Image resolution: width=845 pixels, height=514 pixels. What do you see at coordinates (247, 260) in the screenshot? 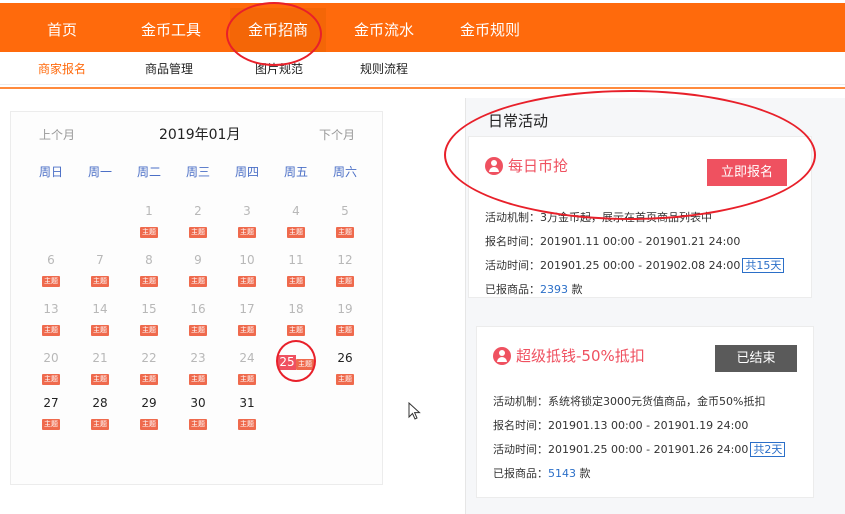
I see `day-number: 10` at bounding box center [247, 260].